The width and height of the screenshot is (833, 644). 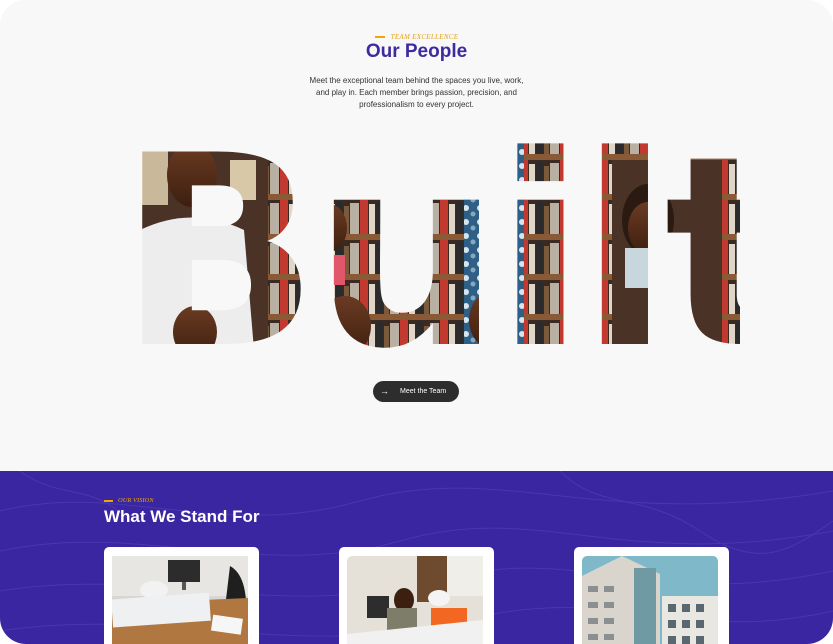 I want to click on engineers-reviewing-plans-photo, so click(x=415, y=600).